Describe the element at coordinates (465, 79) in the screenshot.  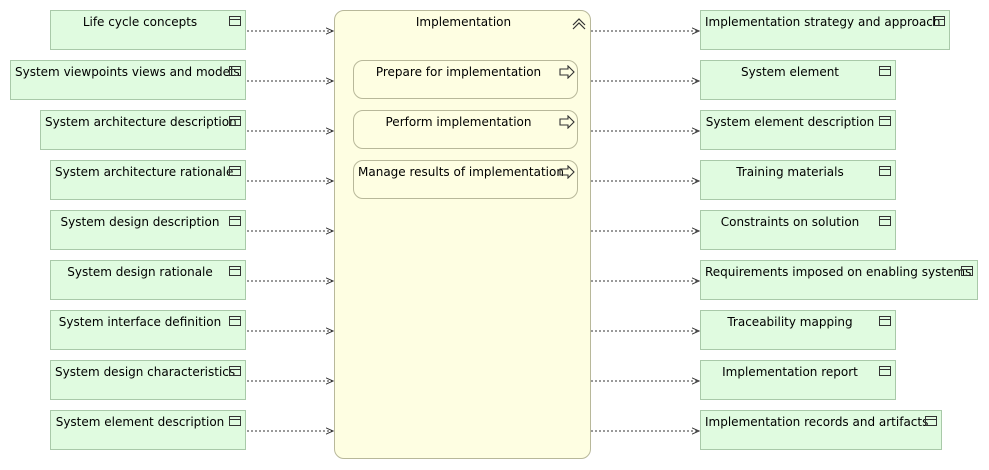
I see `step-prepare: Prepare for implementation` at that location.